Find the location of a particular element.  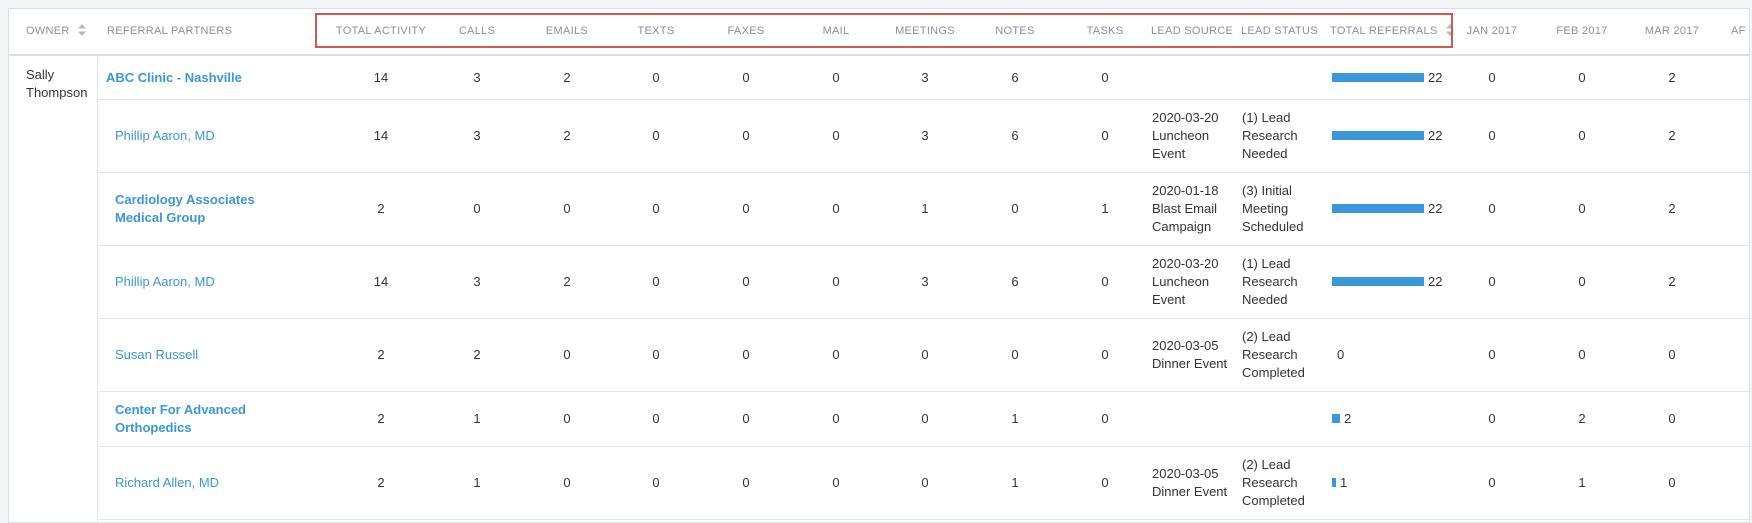

feb-2017-header: FEB 2017 is located at coordinates (1582, 31).